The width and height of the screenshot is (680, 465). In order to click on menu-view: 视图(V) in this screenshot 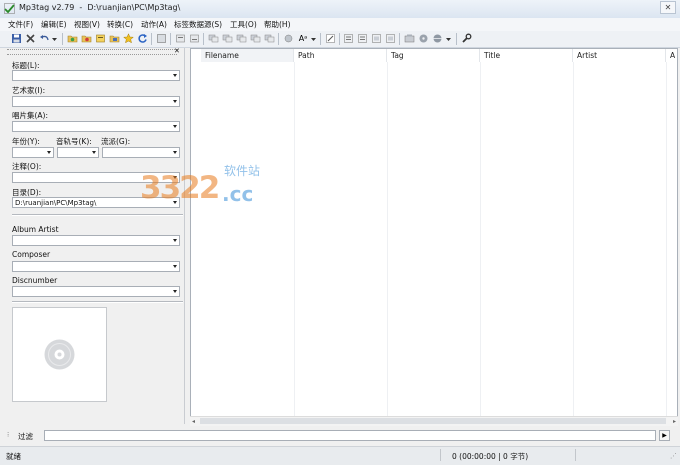, I will do `click(87, 24)`.